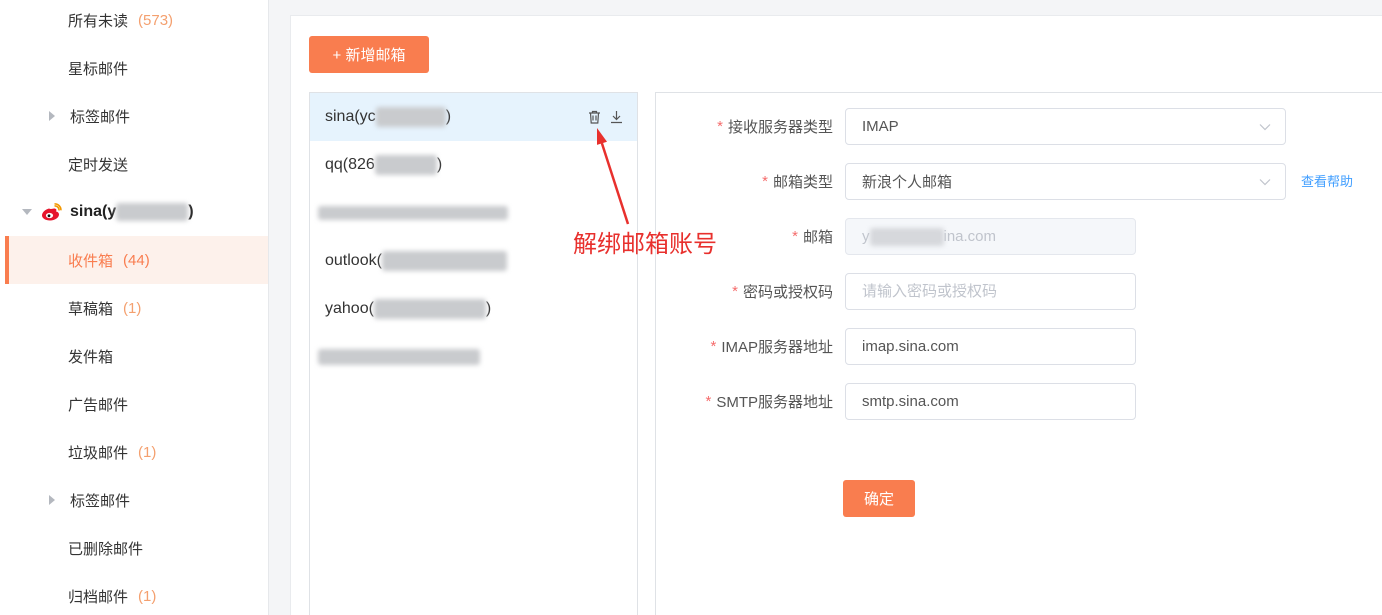 The height and width of the screenshot is (615, 1382). I want to click on sidebar-item-scheduled: 定时发送, so click(134, 164).